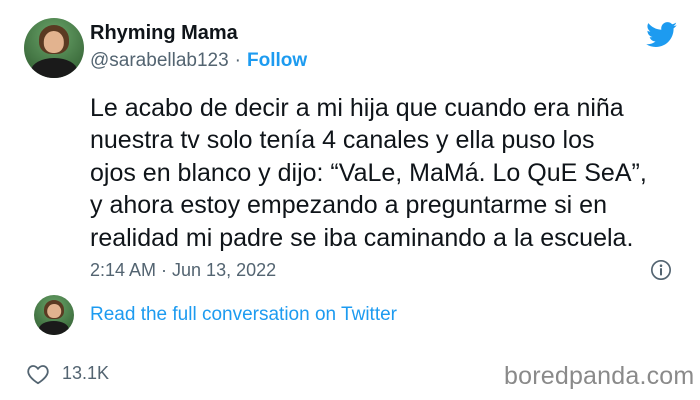 This screenshot has width=700, height=400. I want to click on watermark: boredpanda.com, so click(599, 376).